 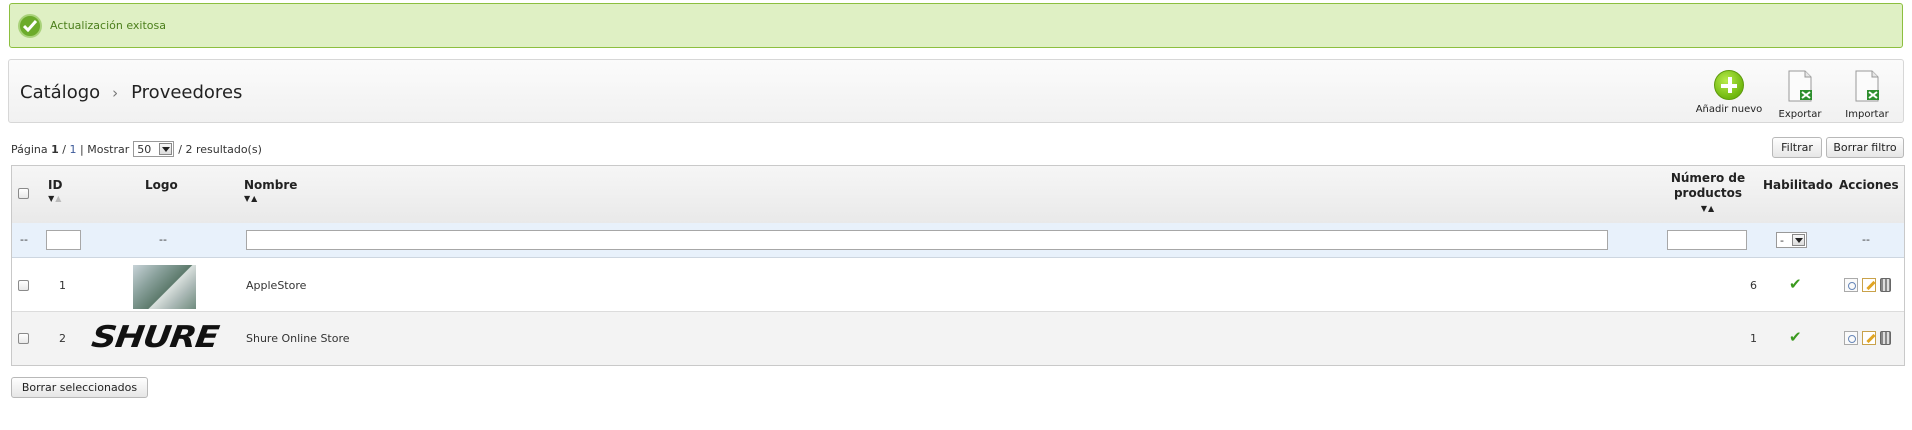 I want to click on row-products: 1, so click(x=1753, y=338).